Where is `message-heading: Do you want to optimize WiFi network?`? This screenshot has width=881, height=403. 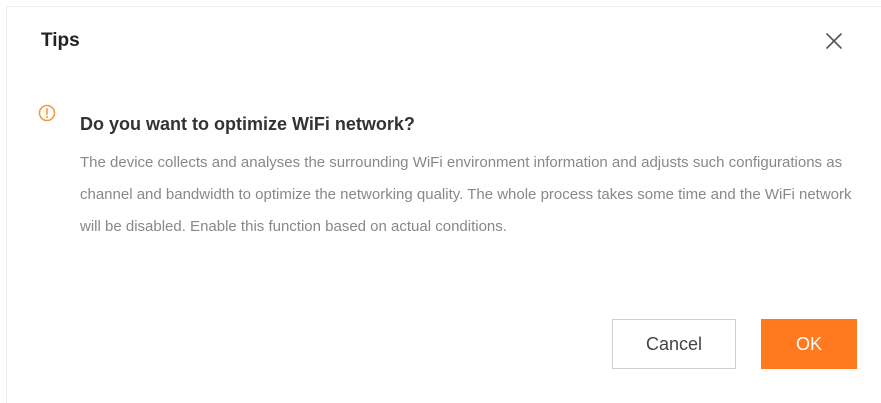 message-heading: Do you want to optimize WiFi network? is located at coordinates (247, 124).